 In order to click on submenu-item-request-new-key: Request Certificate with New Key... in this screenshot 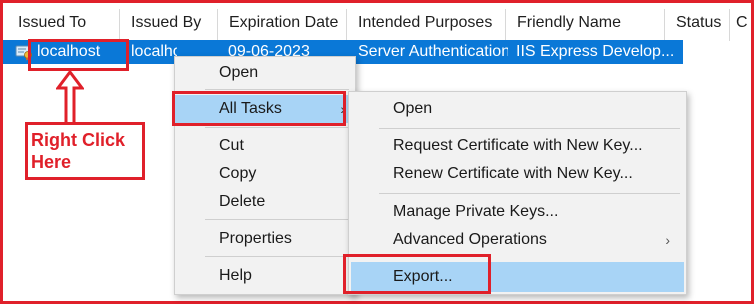, I will do `click(517, 146)`.